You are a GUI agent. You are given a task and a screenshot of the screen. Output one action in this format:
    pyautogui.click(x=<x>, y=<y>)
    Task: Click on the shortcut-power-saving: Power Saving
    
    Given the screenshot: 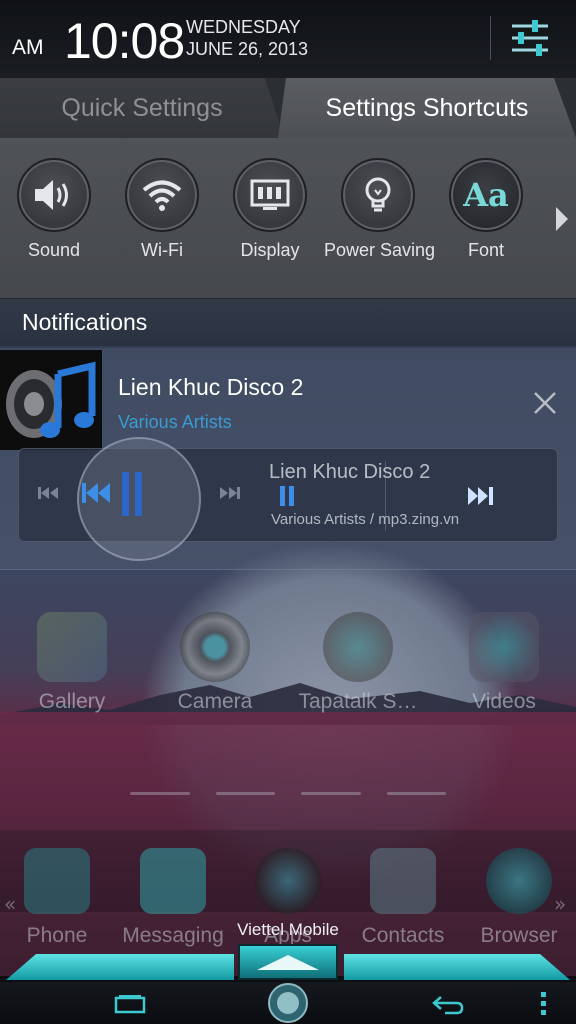 What is the action you would take?
    pyautogui.click(x=380, y=209)
    